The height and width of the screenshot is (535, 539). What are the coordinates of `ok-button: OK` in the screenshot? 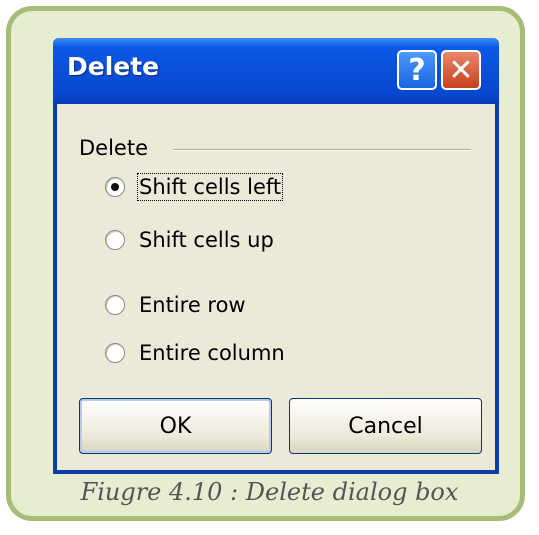 It's located at (175, 426).